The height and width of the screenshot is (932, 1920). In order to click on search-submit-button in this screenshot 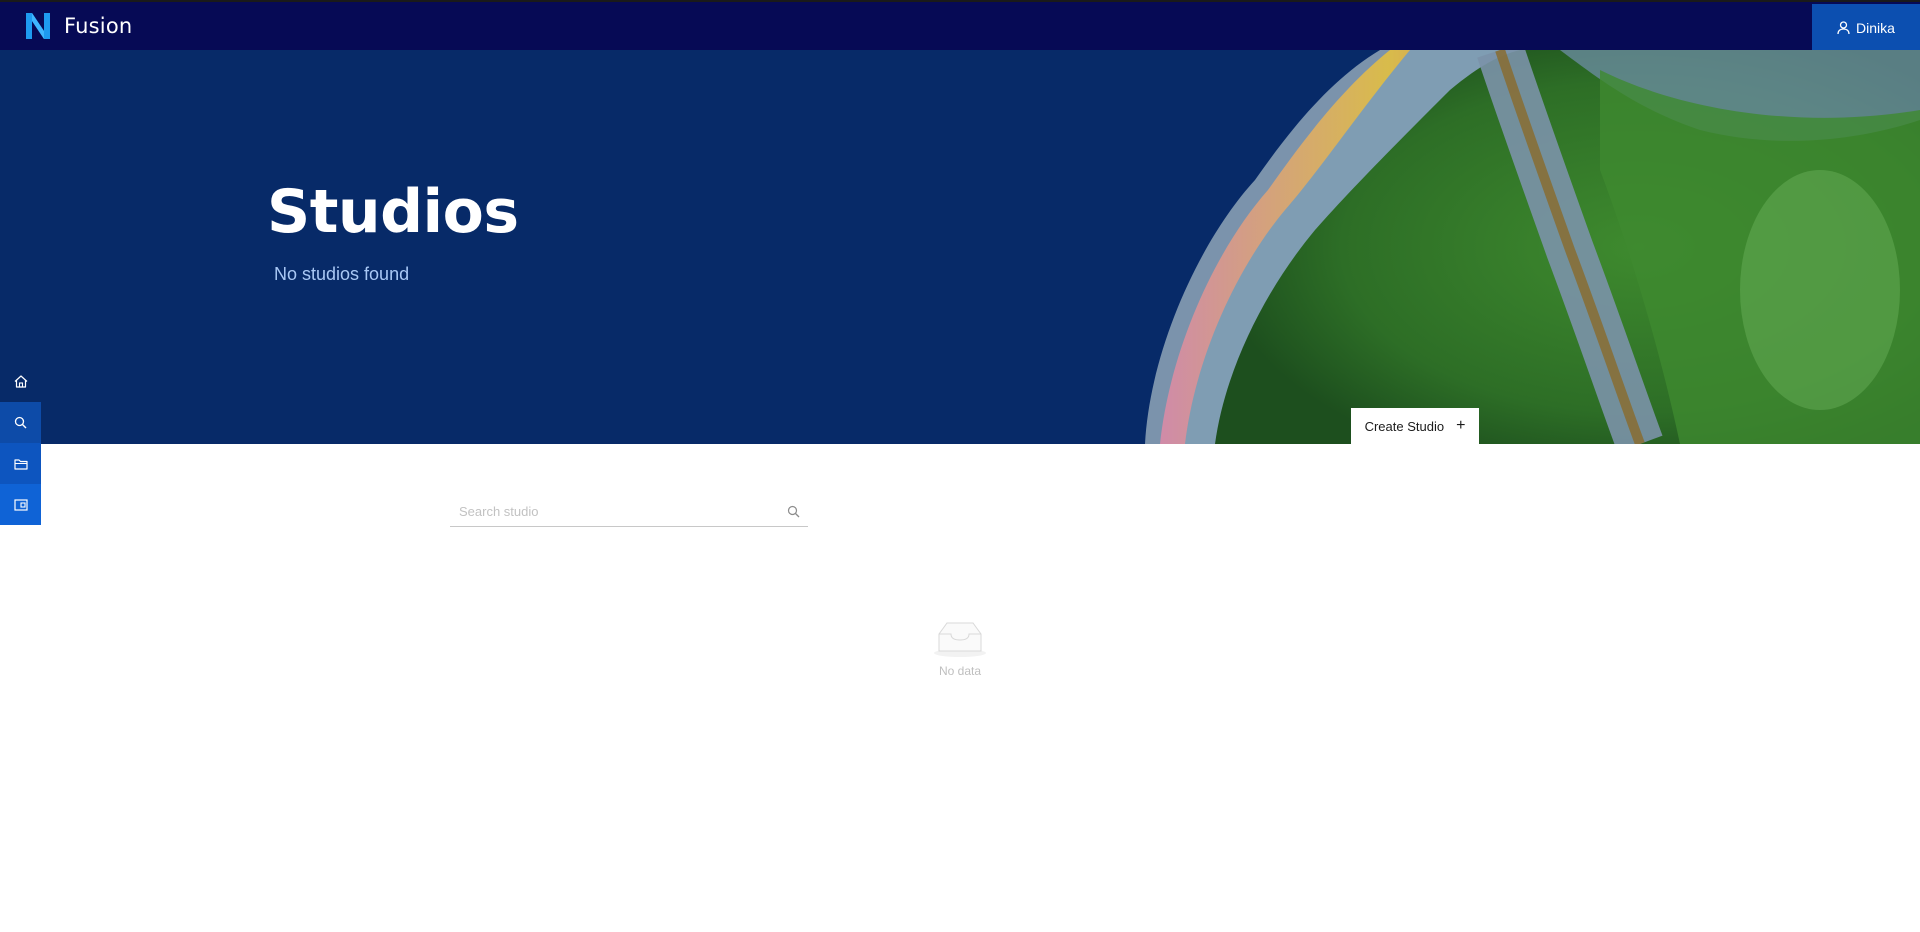, I will do `click(793, 512)`.